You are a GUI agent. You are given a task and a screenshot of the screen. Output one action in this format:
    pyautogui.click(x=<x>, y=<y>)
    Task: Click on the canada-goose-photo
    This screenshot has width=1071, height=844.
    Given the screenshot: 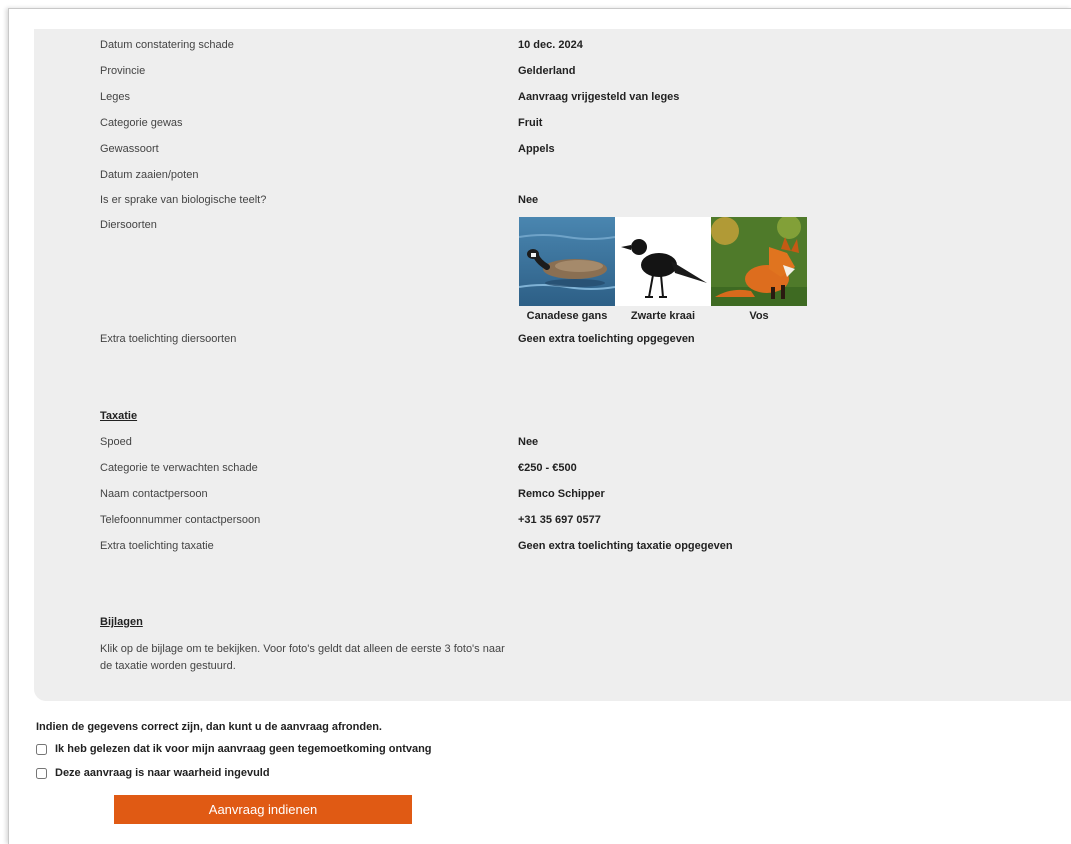 What is the action you would take?
    pyautogui.click(x=567, y=261)
    